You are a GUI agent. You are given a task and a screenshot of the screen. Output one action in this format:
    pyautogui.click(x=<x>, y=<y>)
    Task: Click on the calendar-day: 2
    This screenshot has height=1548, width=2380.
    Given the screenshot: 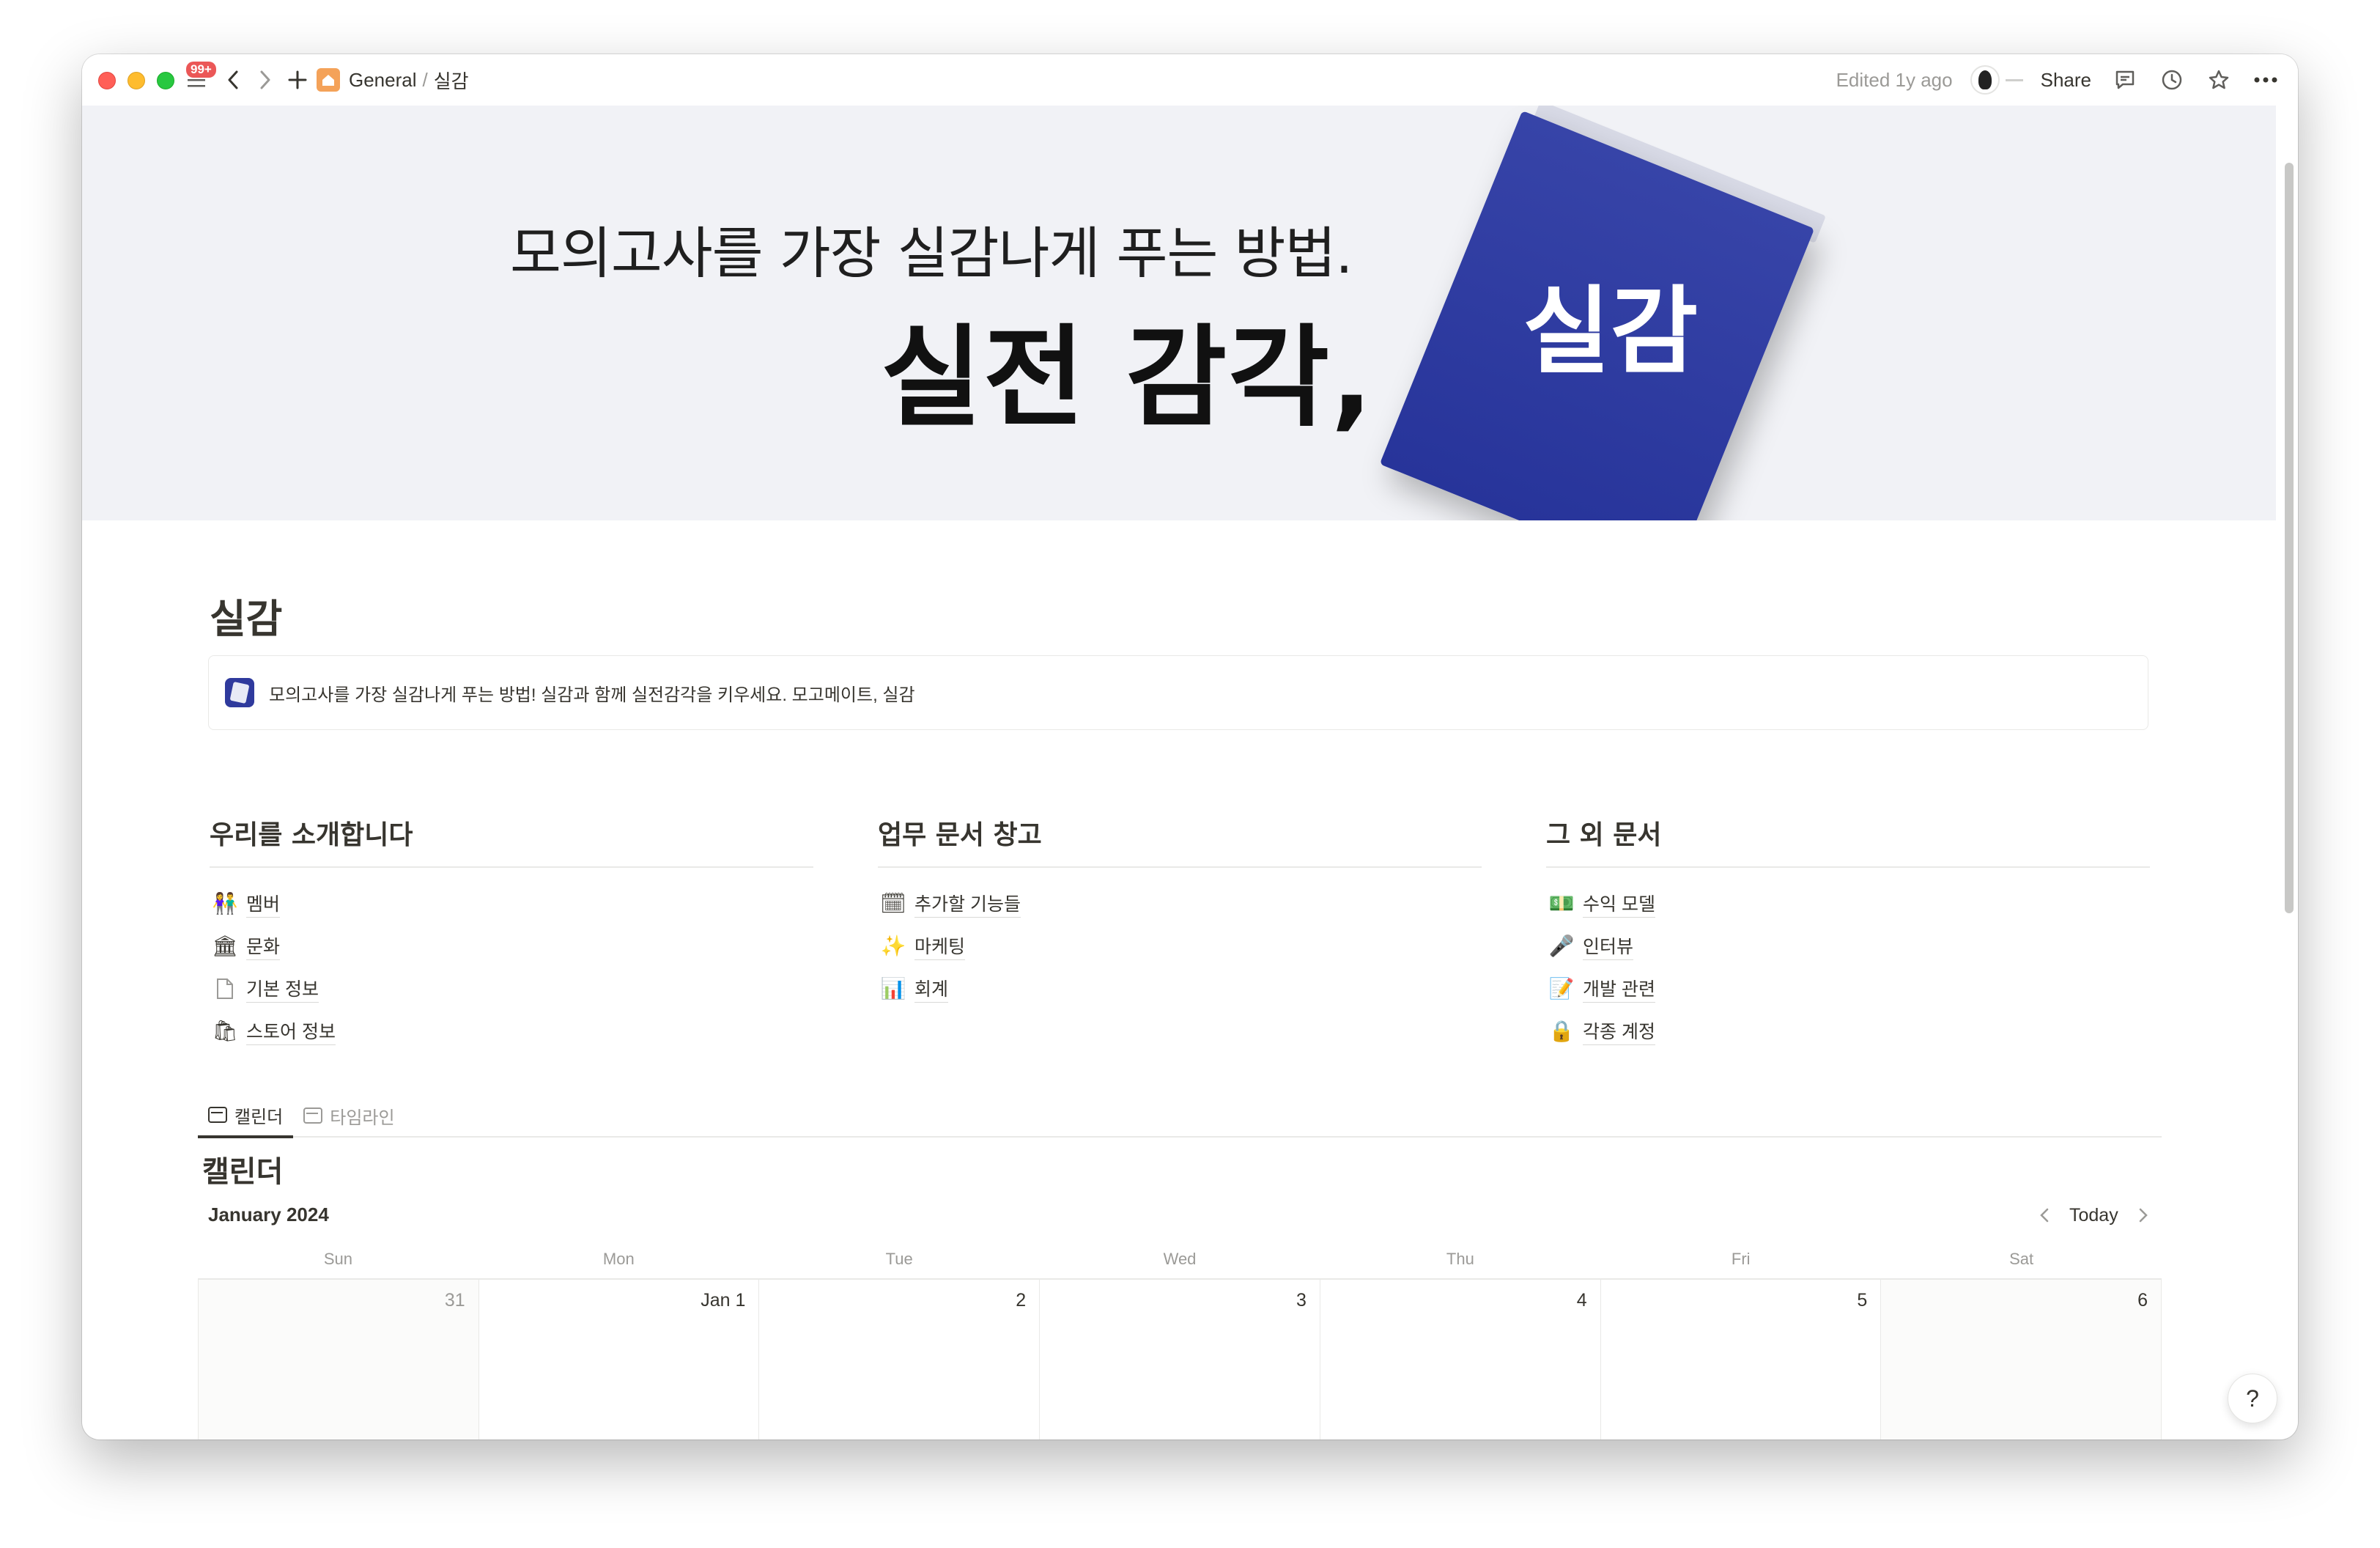 What is the action you would take?
    pyautogui.click(x=898, y=1360)
    